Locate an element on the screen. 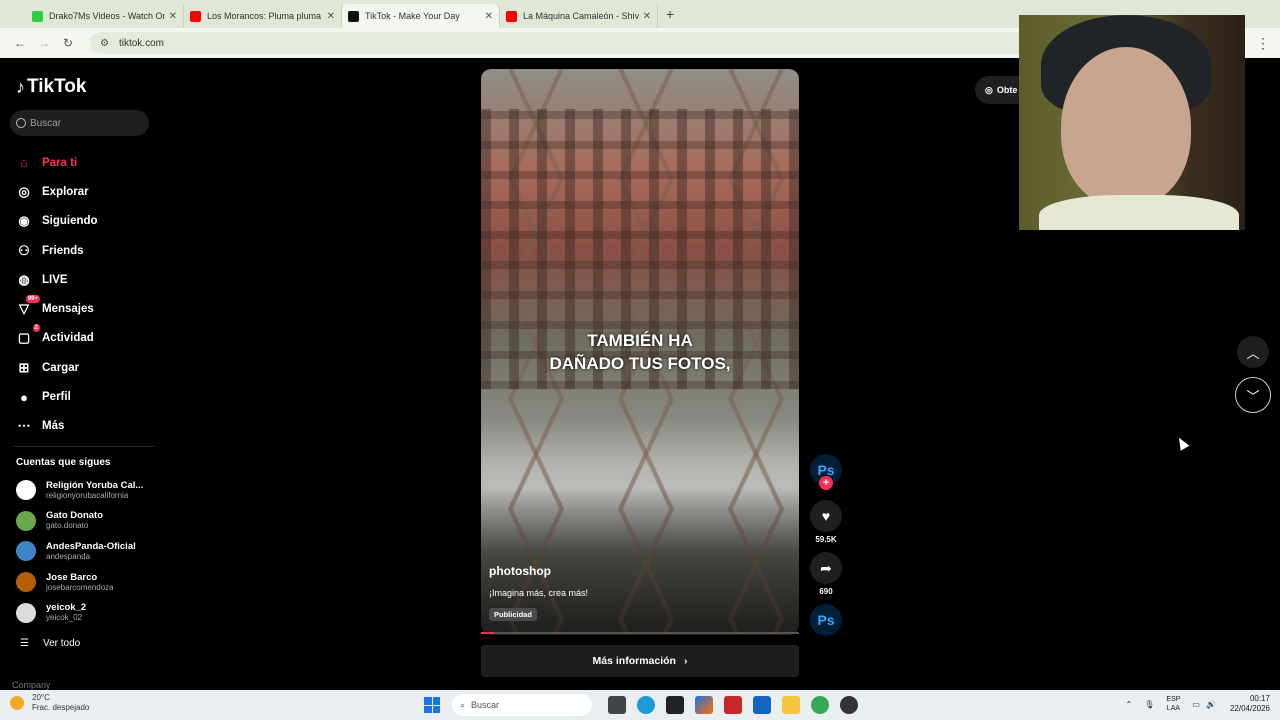 The width and height of the screenshot is (1280, 720). more-icon: ⋯ is located at coordinates (24, 426).